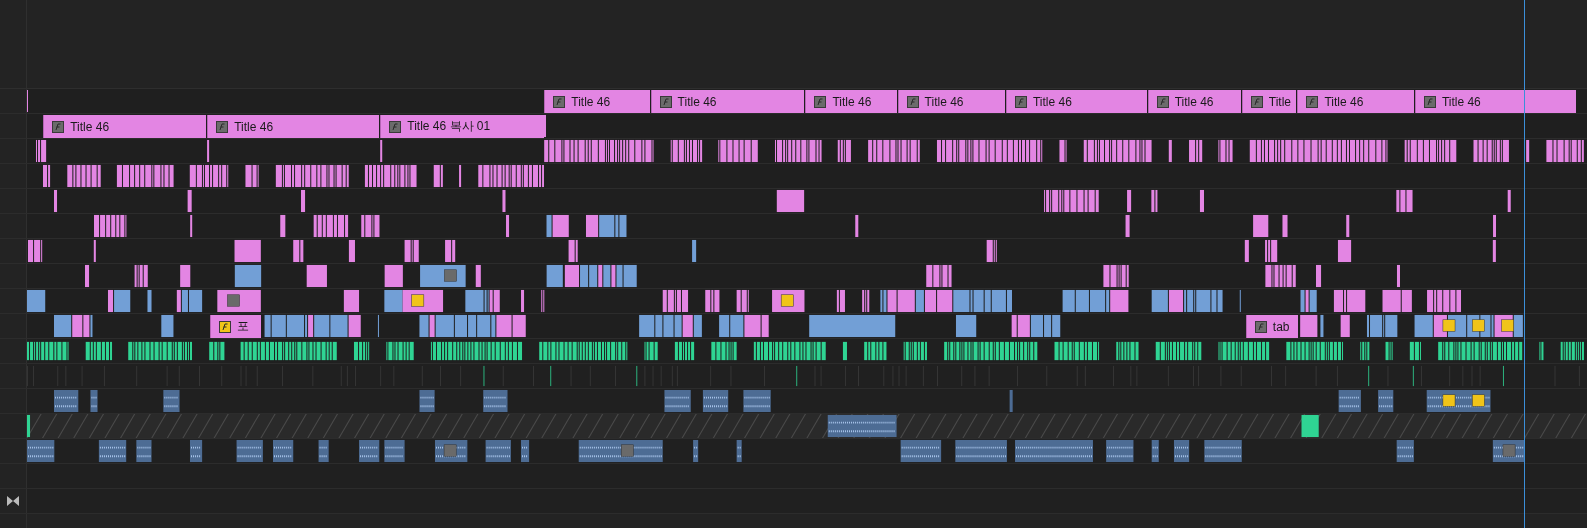 Image resolution: width=1587 pixels, height=528 pixels. What do you see at coordinates (1272, 326) in the screenshot?
I see `title-clip: tab` at bounding box center [1272, 326].